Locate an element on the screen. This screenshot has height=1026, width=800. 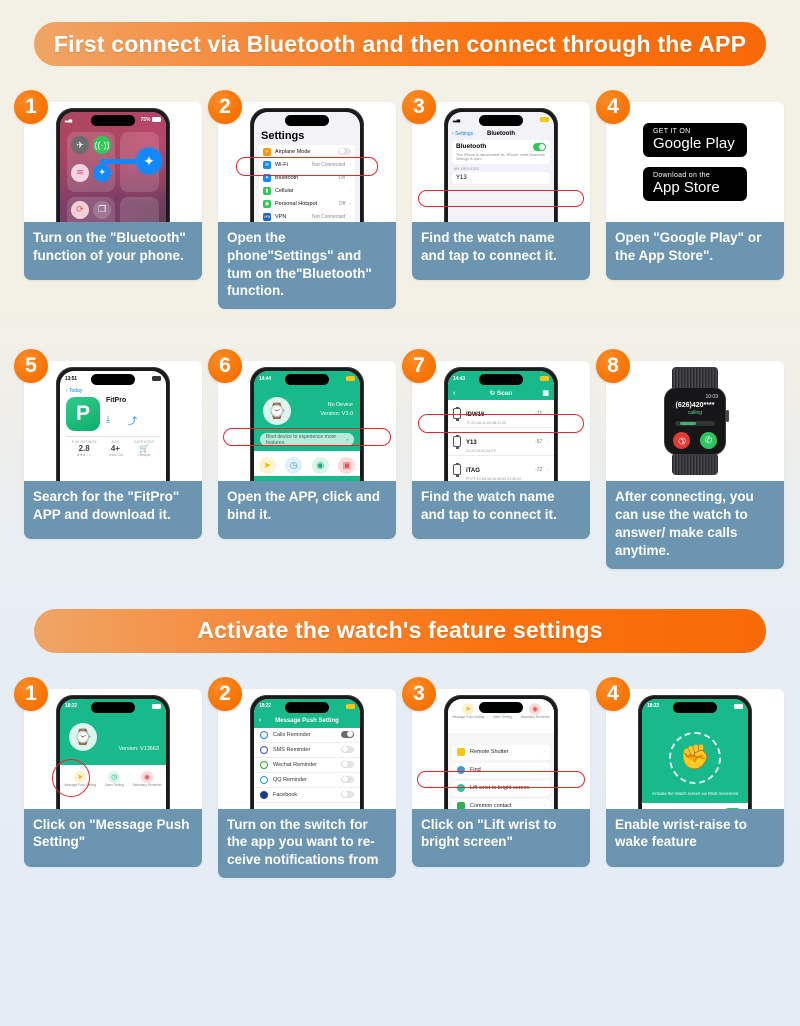
phone-notch is located at coordinates (501, 380).